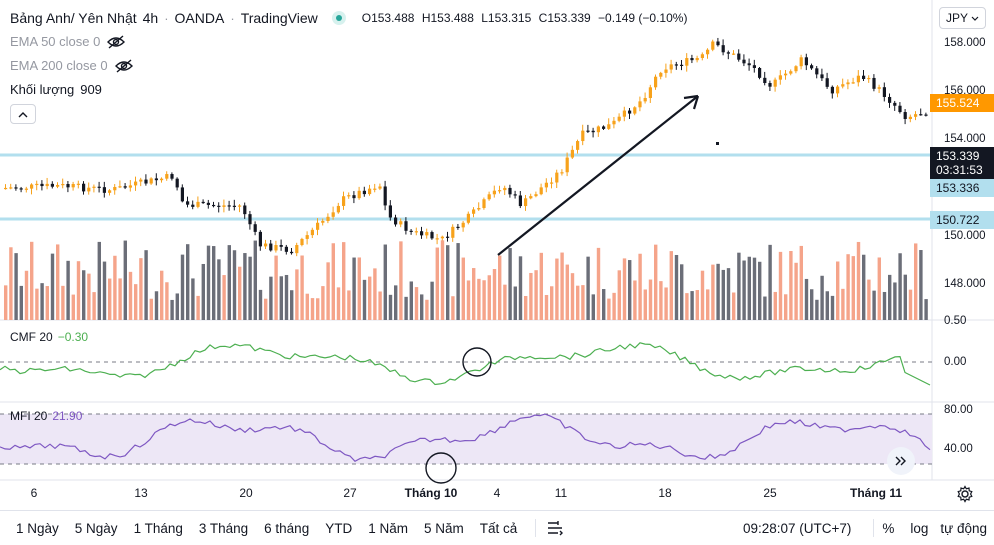 This screenshot has width=994, height=545. I want to click on range-ytd-button: YTD, so click(338, 528).